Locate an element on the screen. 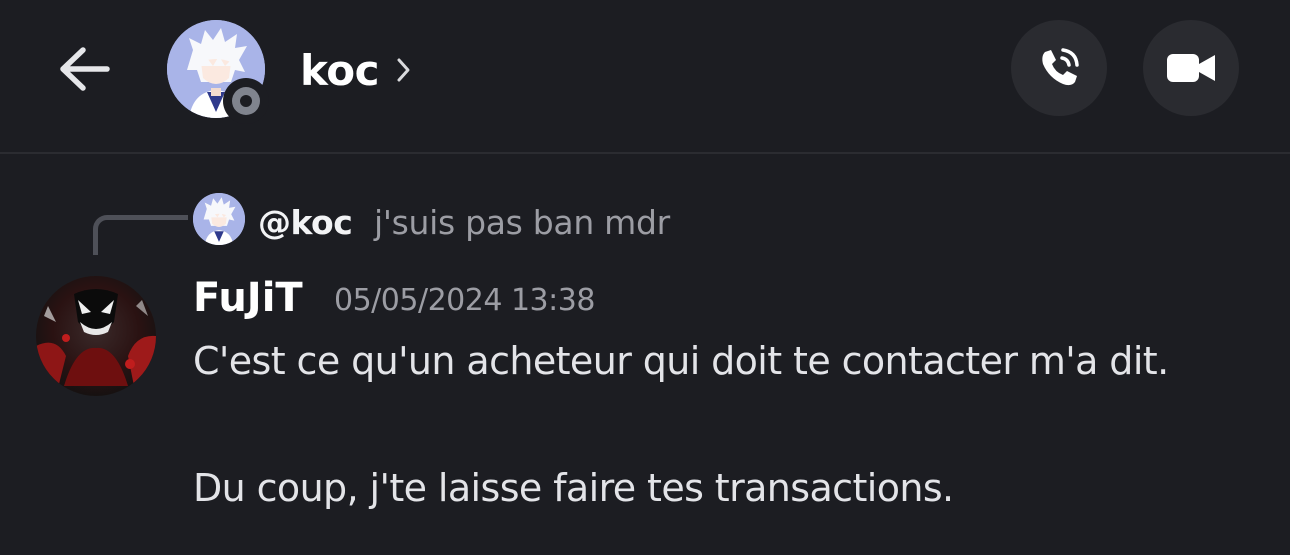 The height and width of the screenshot is (555, 1290). arrow-left-icon is located at coordinates (85, 69).